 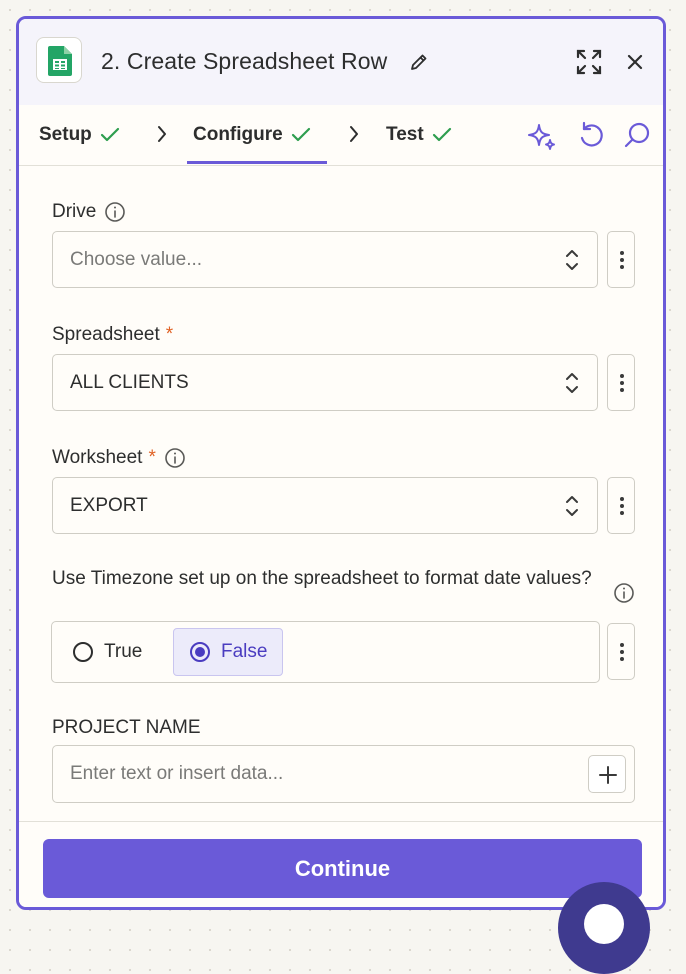 I want to click on plus-icon, so click(x=608, y=775).